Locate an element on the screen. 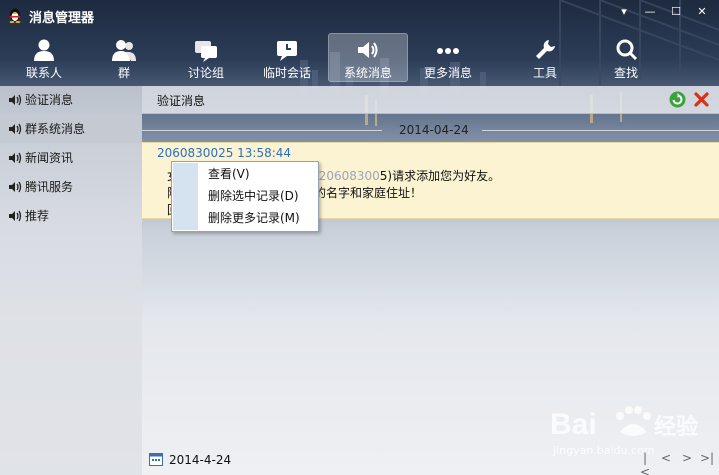 The width and height of the screenshot is (719, 475). tab-tools-label: 工具 is located at coordinates (544, 73).